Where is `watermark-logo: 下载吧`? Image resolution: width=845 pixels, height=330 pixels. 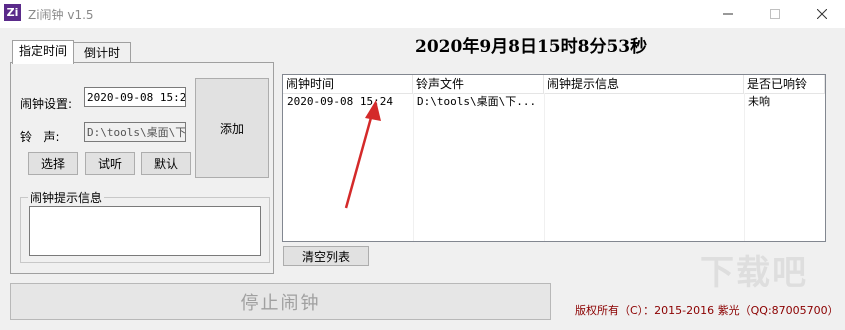
watermark-logo: 下载吧 is located at coordinates (754, 273).